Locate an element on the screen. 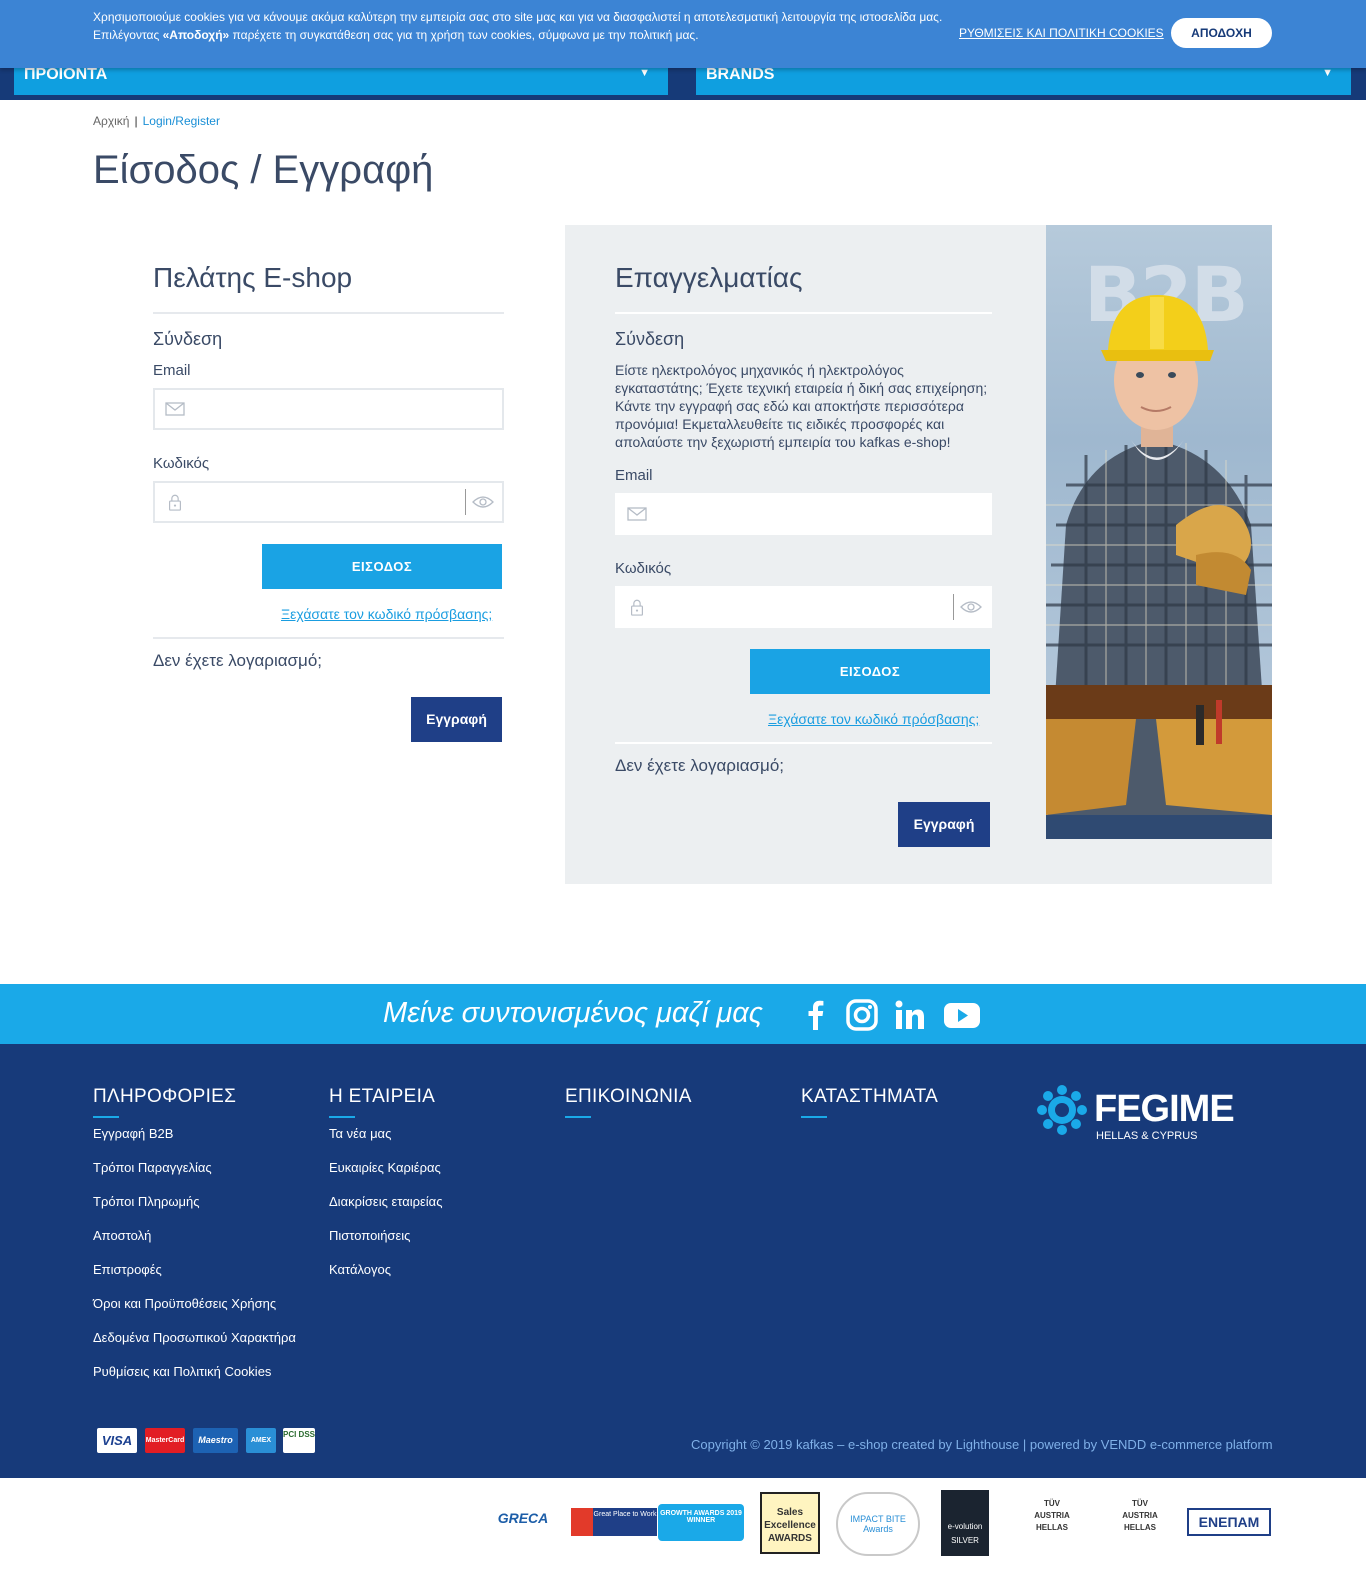  footer-link: Ευκαιρίες Καριέρας is located at coordinates (385, 1167).